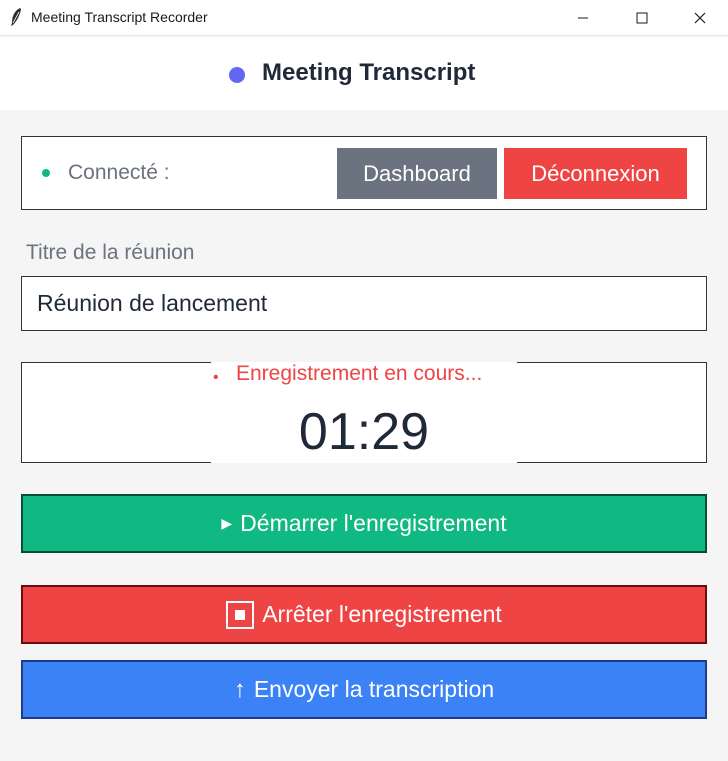  What do you see at coordinates (364, 18) in the screenshot?
I see `window-titlebar: Meeting Transcript Recorder` at bounding box center [364, 18].